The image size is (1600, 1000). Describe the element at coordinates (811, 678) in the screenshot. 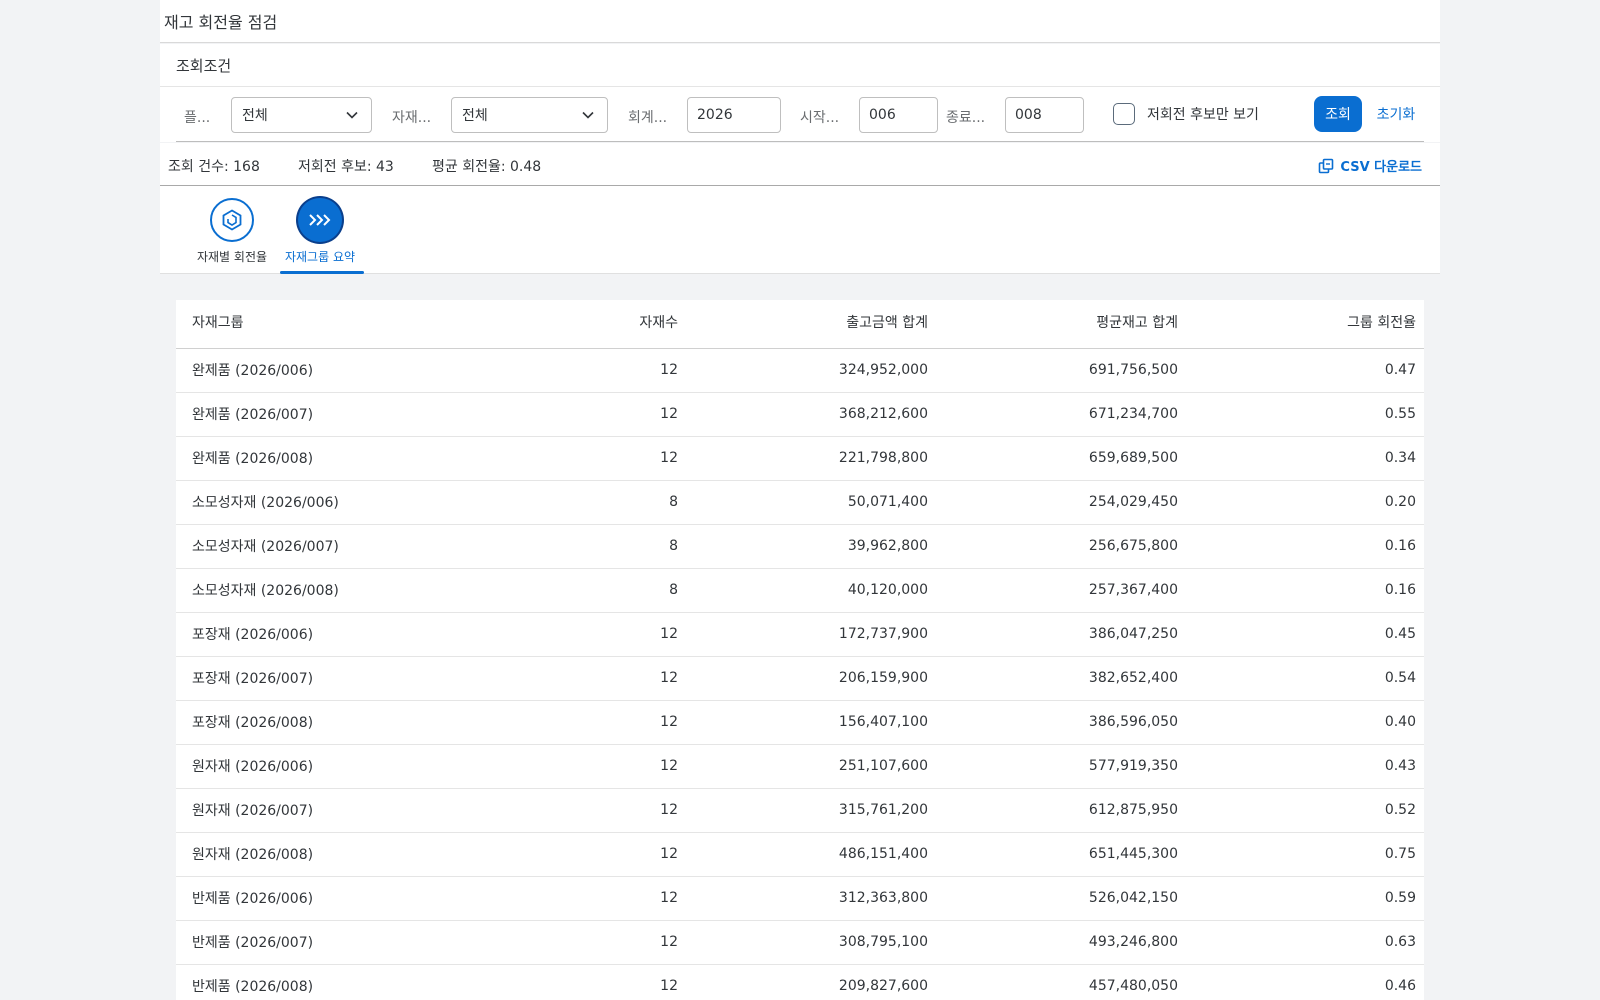

I see `issue-amount-cell: 206,159,900` at that location.